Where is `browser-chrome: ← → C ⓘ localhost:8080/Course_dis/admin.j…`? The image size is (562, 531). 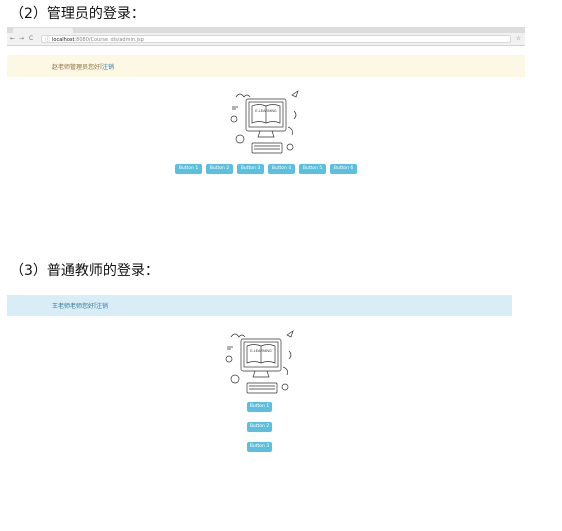 browser-chrome: ← → C ⓘ localhost:8080/Course_dis/admin.j… is located at coordinates (266, 36).